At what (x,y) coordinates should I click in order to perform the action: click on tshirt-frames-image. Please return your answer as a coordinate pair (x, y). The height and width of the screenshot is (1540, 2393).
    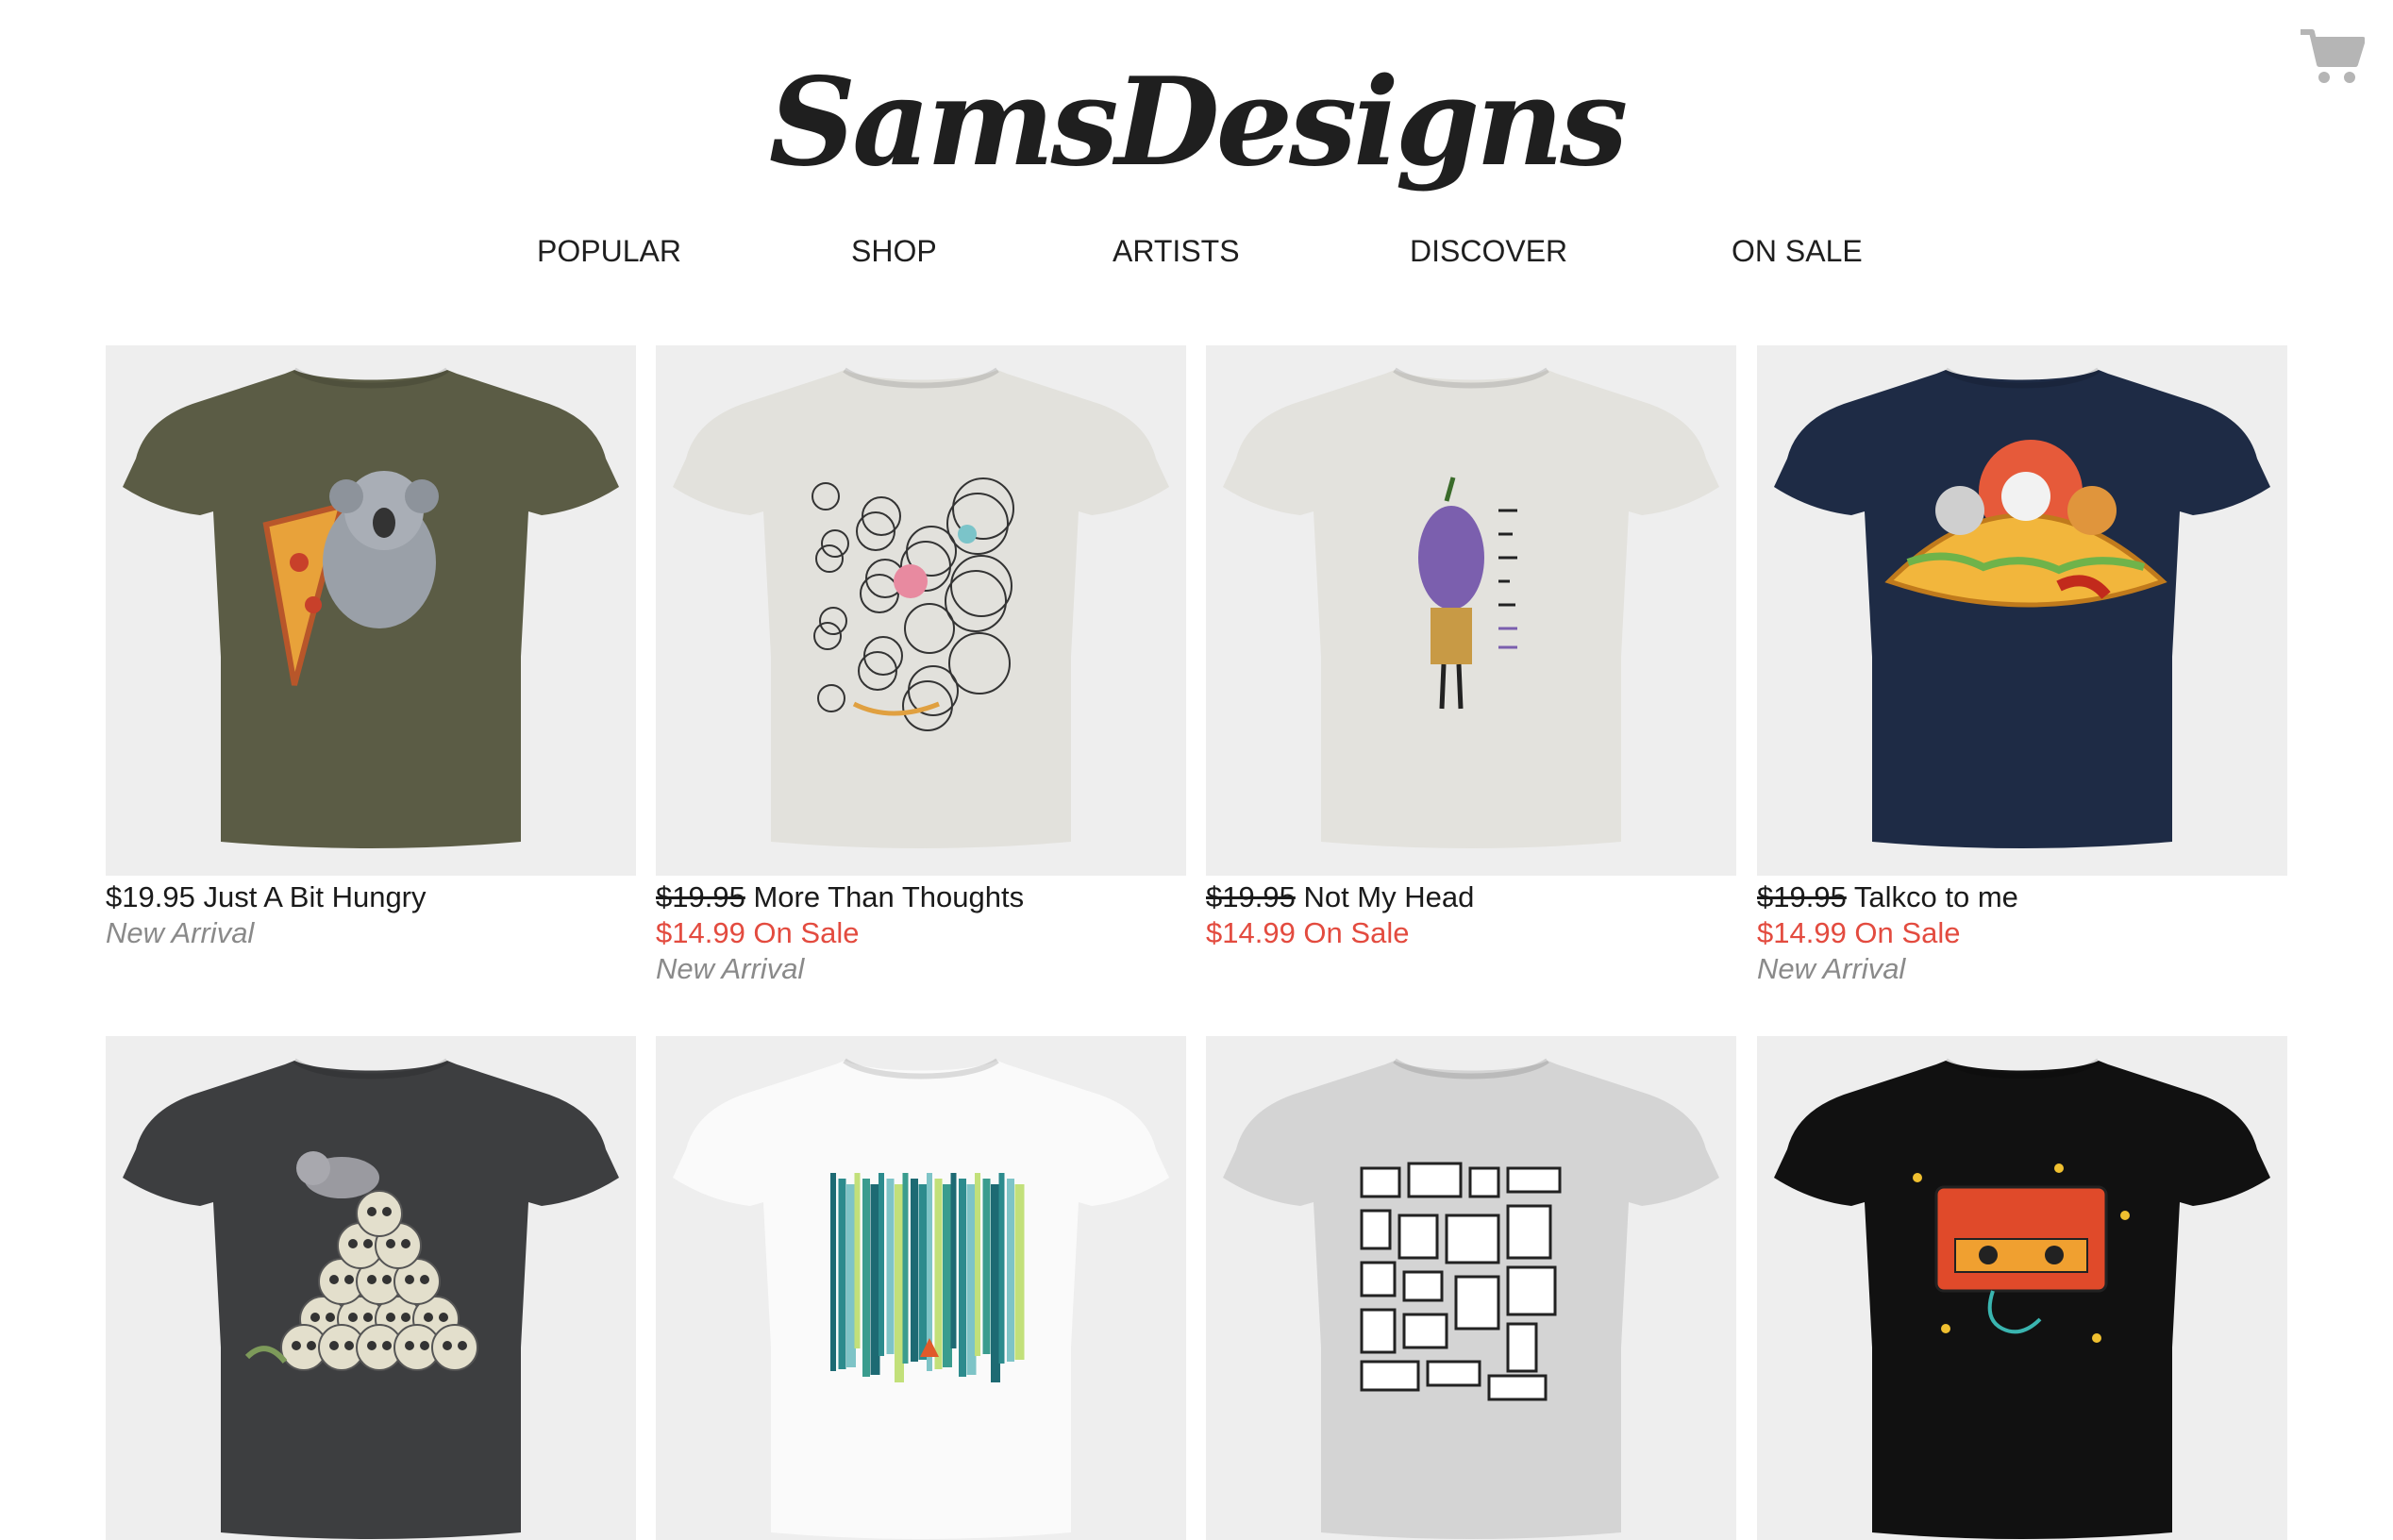
    Looking at the image, I should click on (1471, 1298).